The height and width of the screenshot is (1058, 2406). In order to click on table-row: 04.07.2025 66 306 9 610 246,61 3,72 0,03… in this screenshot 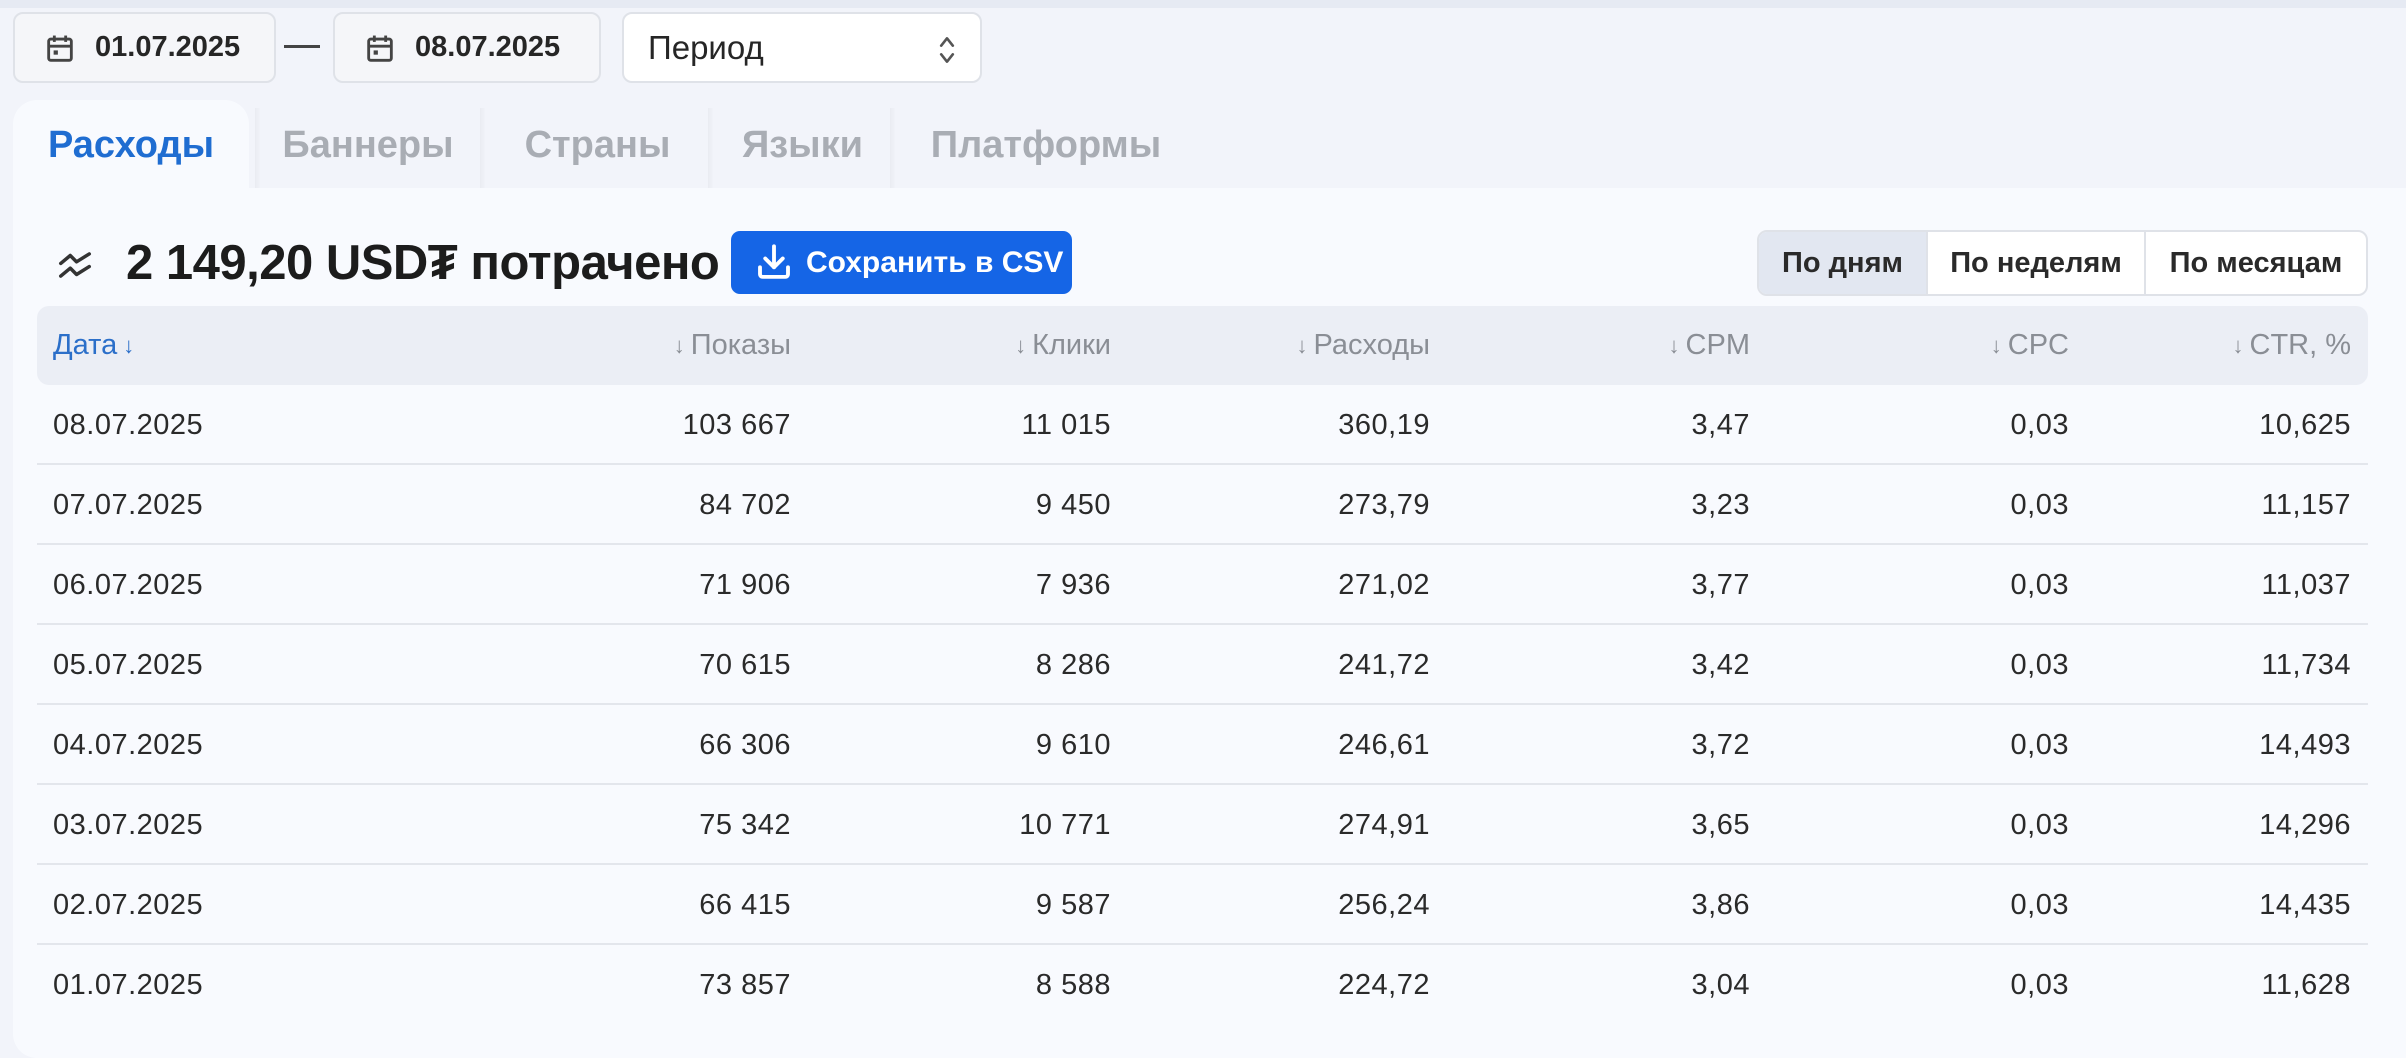, I will do `click(1202, 745)`.